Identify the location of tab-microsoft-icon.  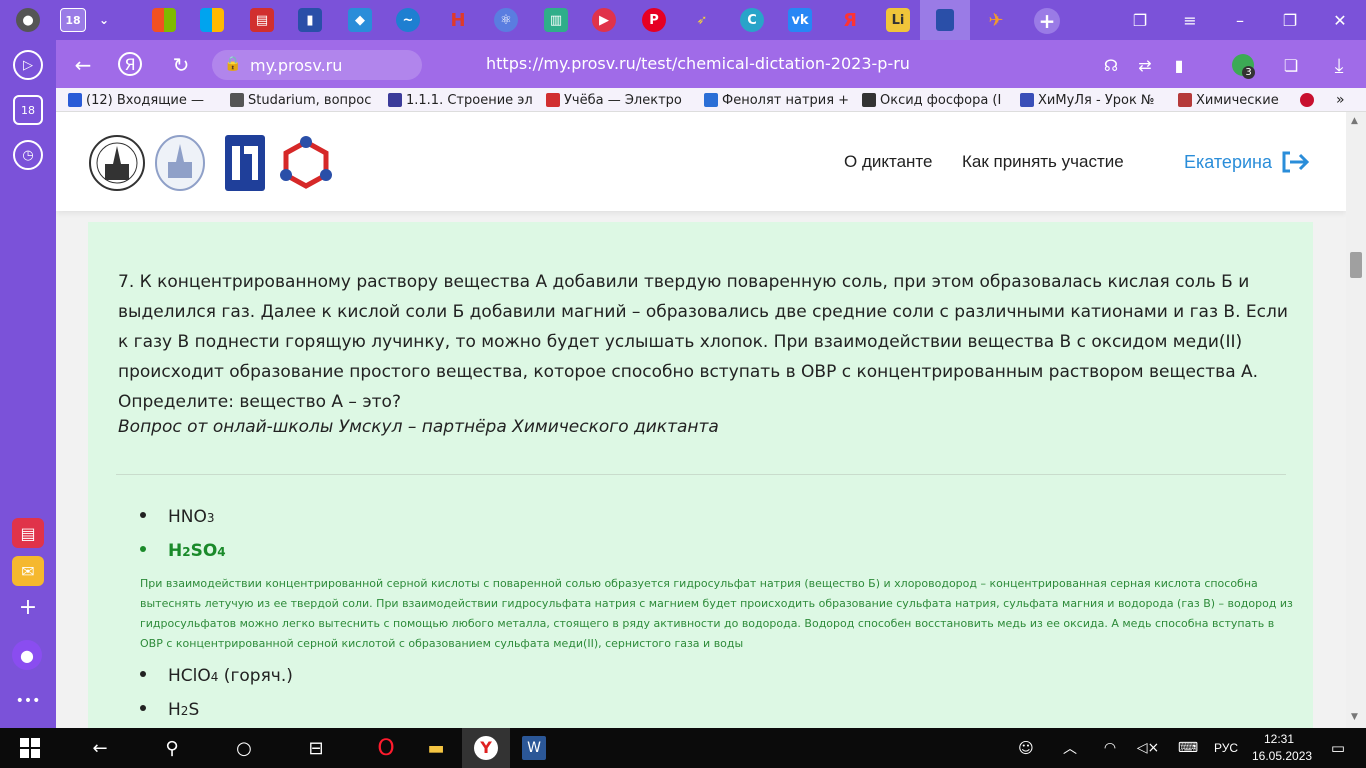
(164, 20).